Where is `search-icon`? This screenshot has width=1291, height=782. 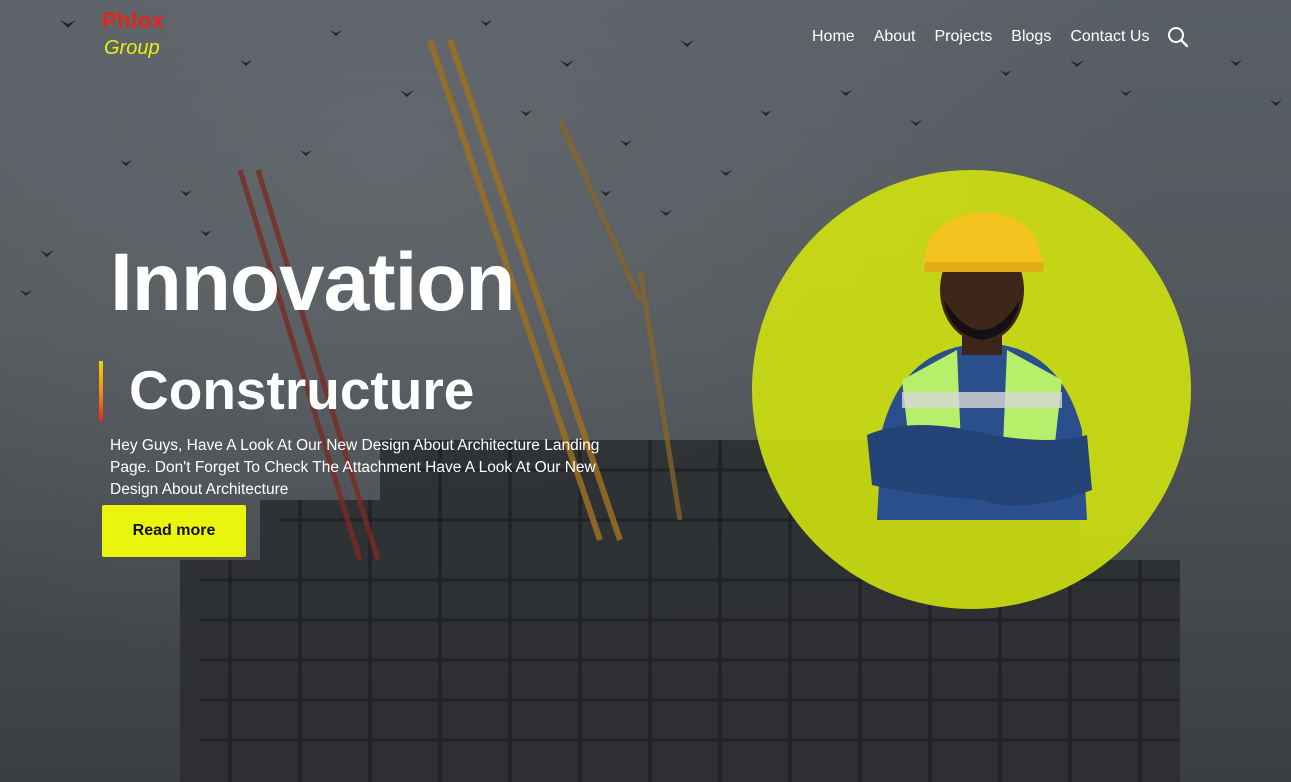 search-icon is located at coordinates (1178, 37).